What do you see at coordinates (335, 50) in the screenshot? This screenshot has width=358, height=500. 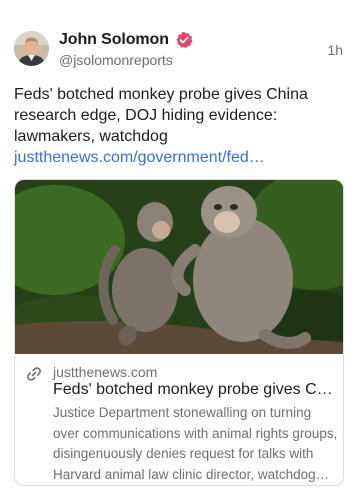 I see `post-timestamp: 1h` at bounding box center [335, 50].